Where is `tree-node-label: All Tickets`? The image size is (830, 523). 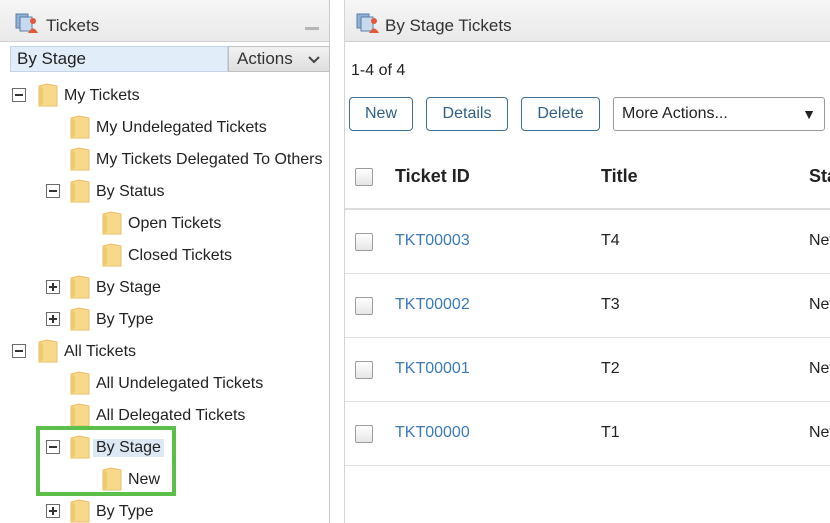
tree-node-label: All Tickets is located at coordinates (100, 351).